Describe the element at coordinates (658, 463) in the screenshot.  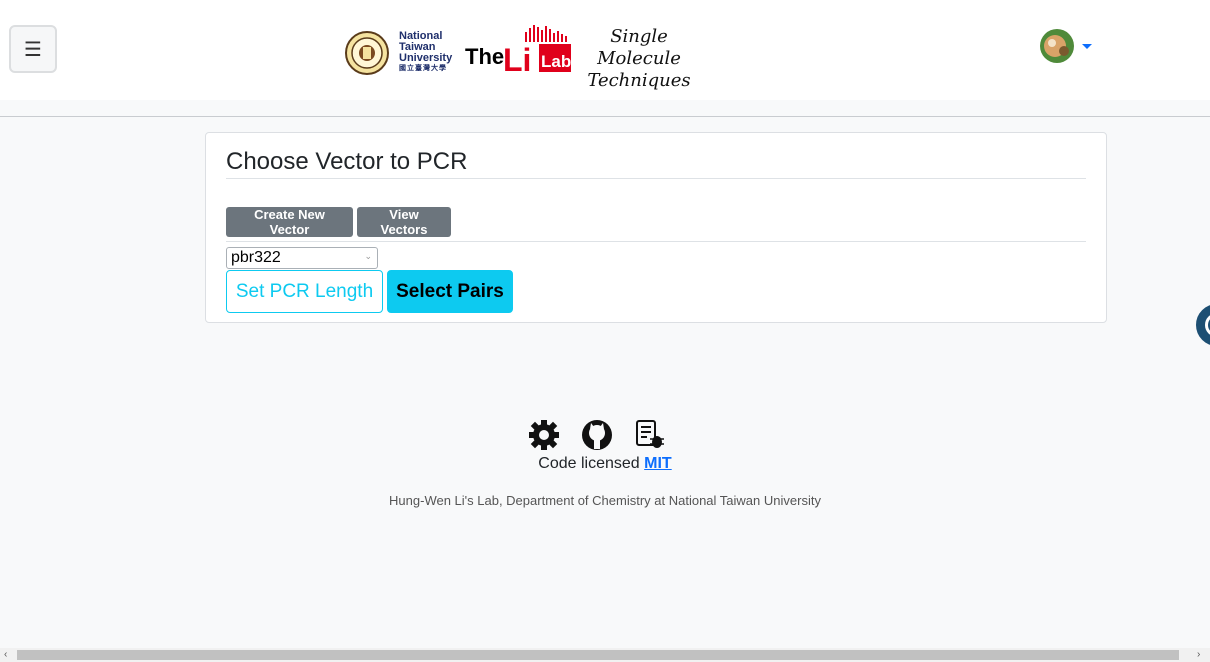
I see `mit-license-link: MIT` at that location.